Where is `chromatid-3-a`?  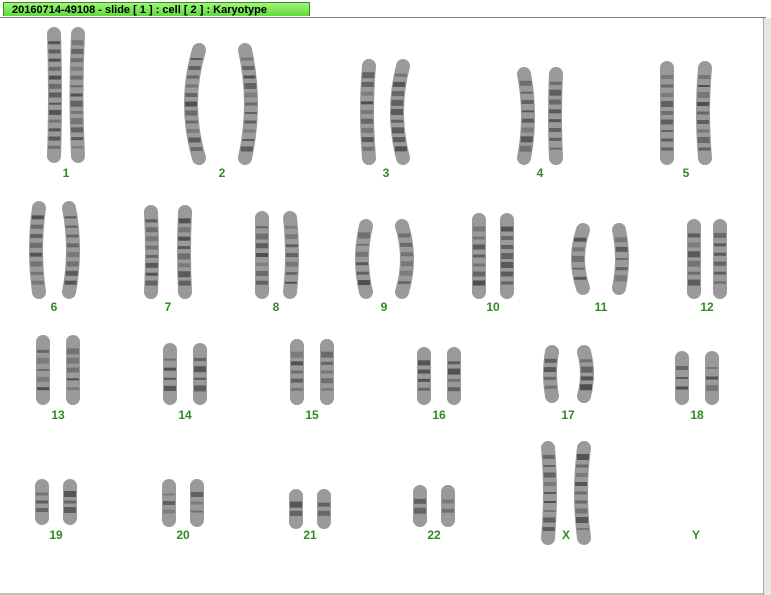 chromatid-3-a is located at coordinates (368, 112).